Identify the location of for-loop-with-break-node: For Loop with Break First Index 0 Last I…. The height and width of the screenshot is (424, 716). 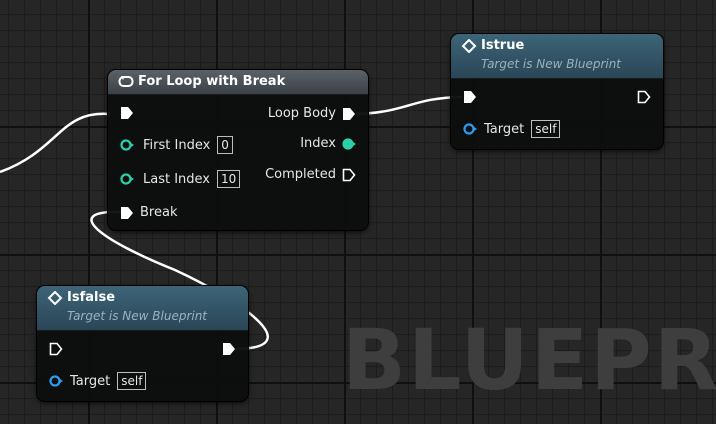
(238, 150).